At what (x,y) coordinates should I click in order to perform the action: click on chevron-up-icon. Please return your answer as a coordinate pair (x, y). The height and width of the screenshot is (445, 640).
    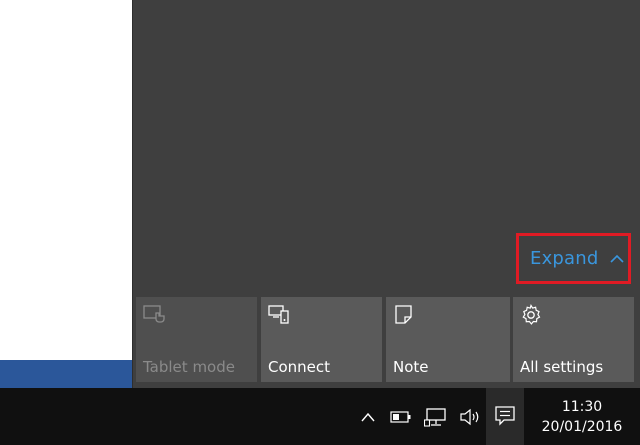
    Looking at the image, I should click on (617, 259).